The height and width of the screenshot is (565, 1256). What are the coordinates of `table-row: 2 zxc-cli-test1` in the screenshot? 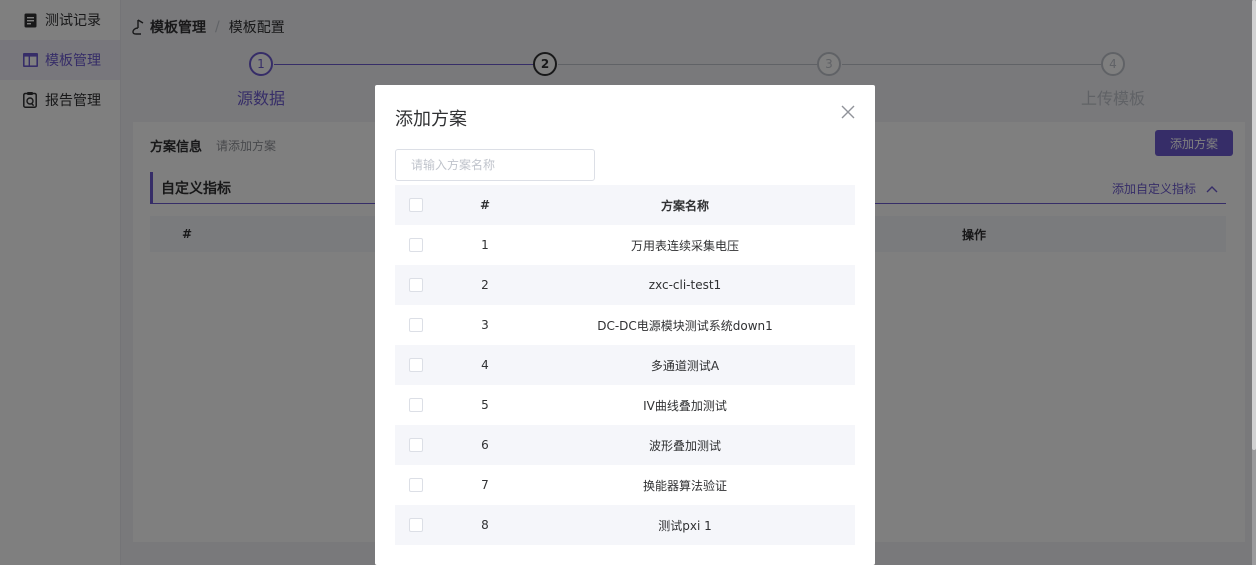 It's located at (625, 285).